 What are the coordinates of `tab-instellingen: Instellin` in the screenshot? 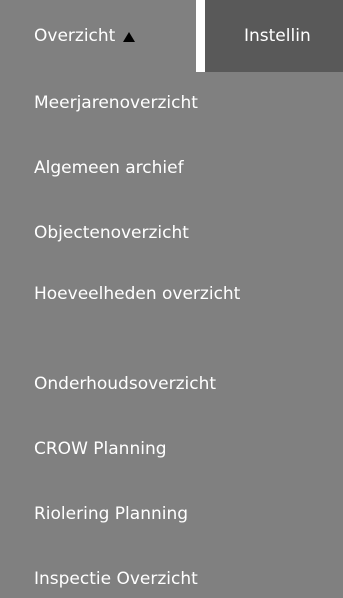 It's located at (274, 36).